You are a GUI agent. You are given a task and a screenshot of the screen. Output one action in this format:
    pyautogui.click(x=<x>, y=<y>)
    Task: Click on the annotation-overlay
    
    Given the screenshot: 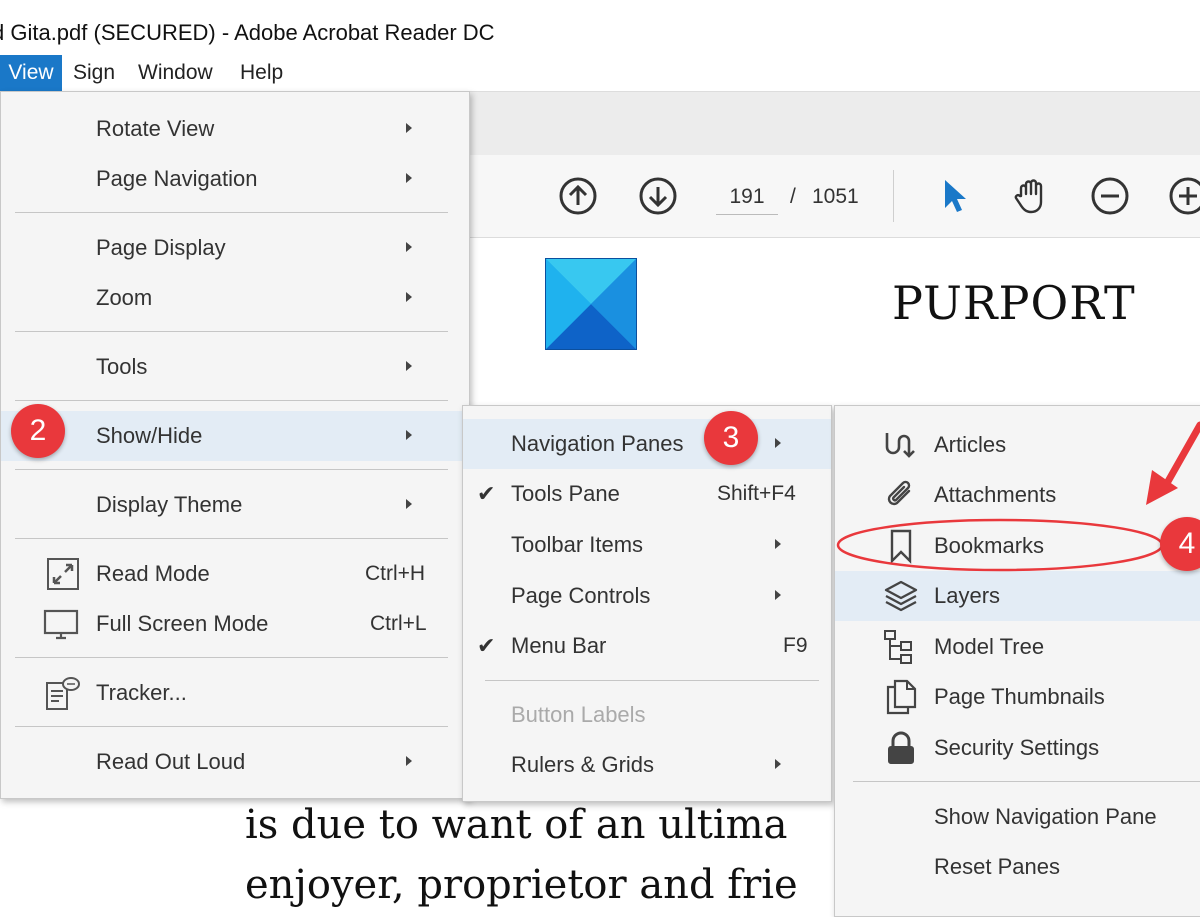 What is the action you would take?
    pyautogui.click(x=1018, y=496)
    